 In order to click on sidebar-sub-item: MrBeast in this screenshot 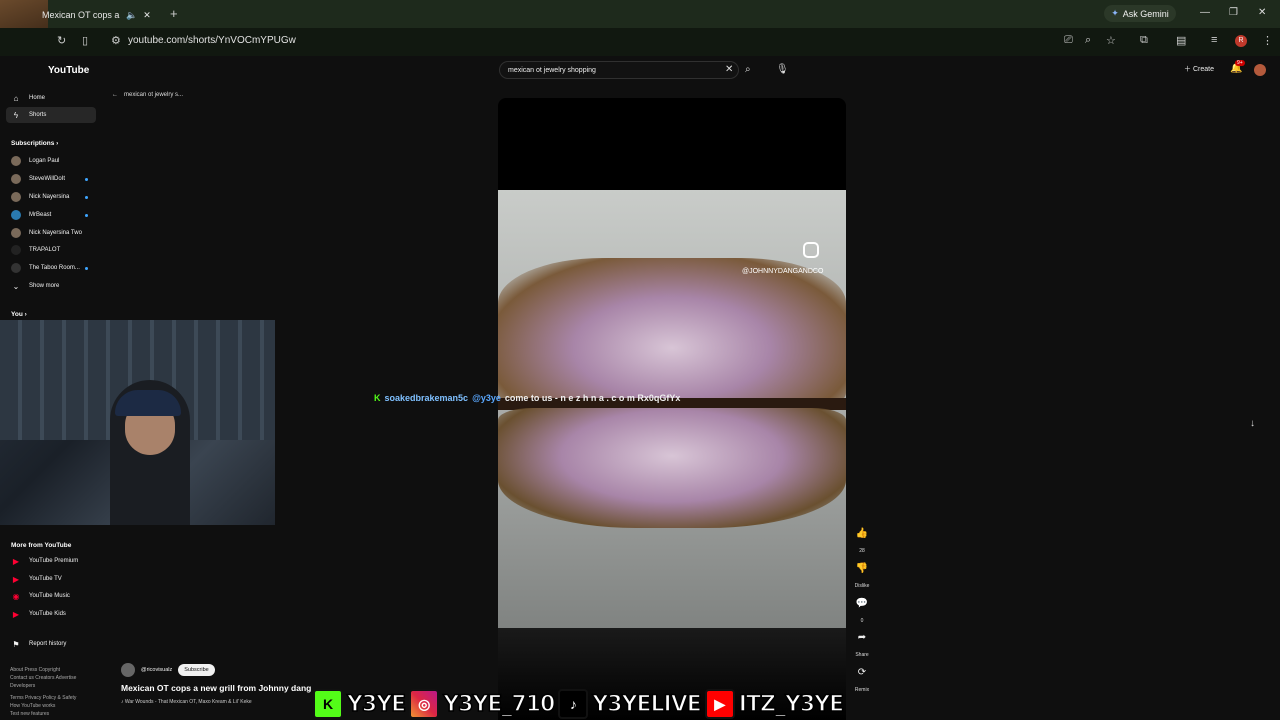, I will do `click(51, 215)`.